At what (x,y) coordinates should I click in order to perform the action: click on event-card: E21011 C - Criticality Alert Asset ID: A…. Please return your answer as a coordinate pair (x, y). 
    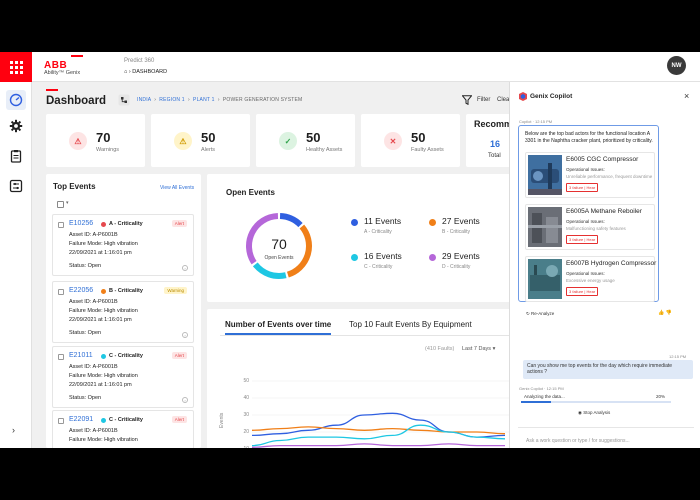
    Looking at the image, I should click on (123, 377).